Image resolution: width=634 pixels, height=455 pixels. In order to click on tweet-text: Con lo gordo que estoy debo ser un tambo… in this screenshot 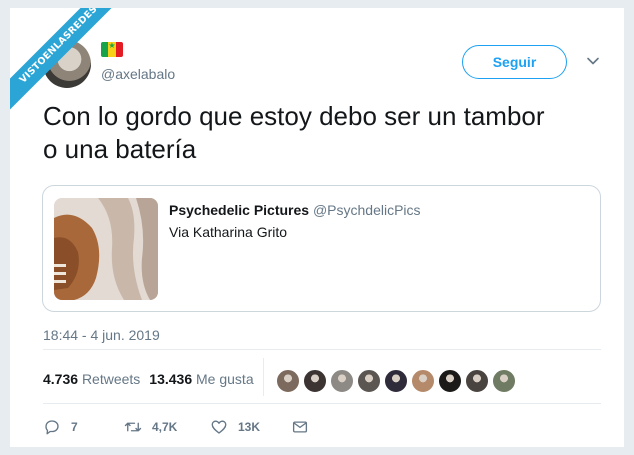, I will do `click(328, 133)`.